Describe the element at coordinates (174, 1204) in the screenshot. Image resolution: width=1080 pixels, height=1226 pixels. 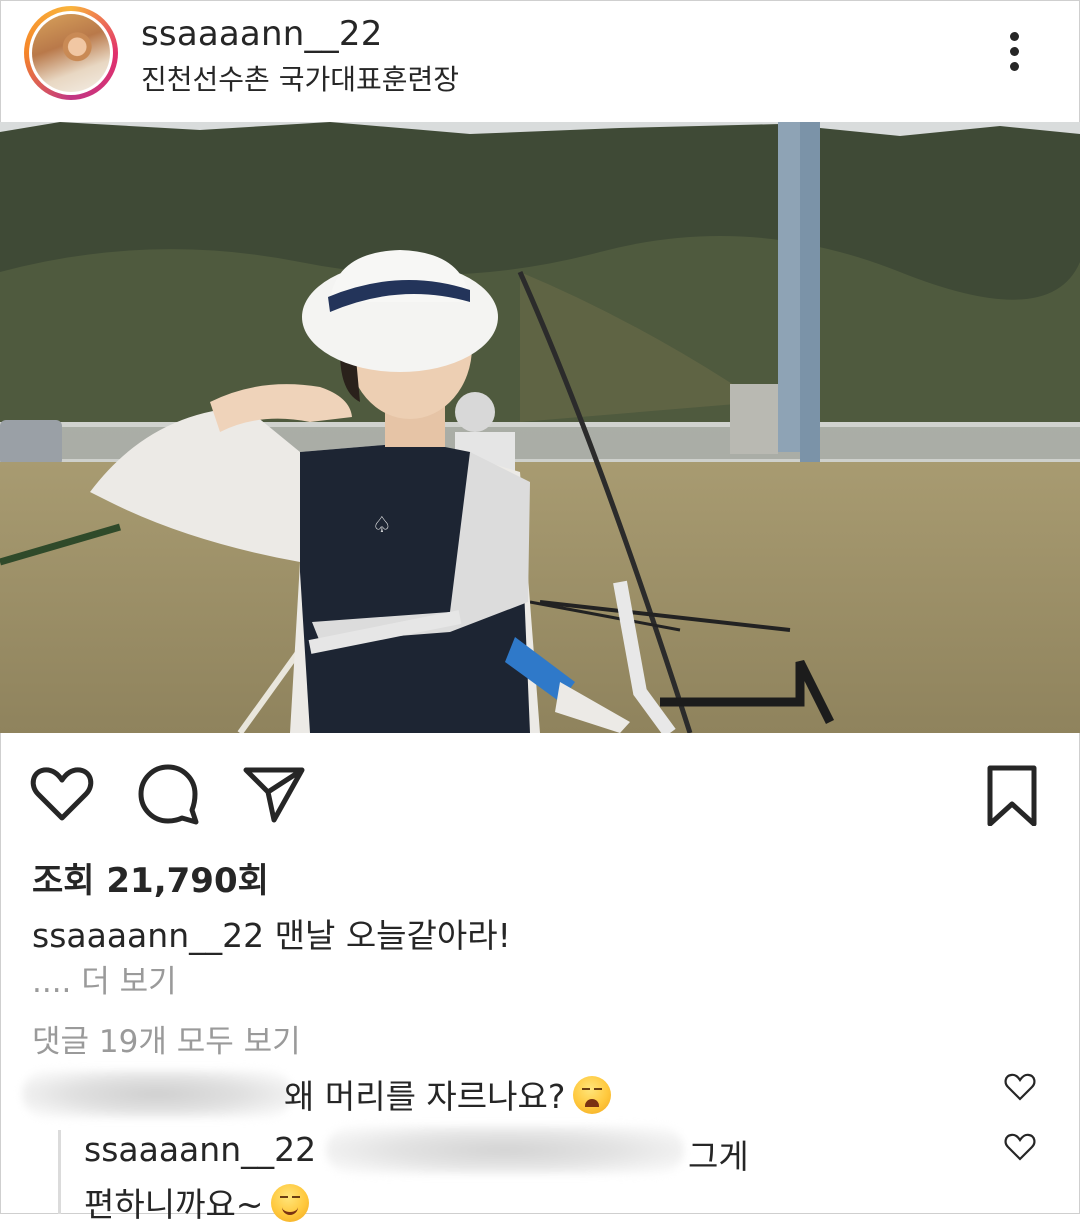
I see `reply-text-cont-body: 편하니까요~` at that location.